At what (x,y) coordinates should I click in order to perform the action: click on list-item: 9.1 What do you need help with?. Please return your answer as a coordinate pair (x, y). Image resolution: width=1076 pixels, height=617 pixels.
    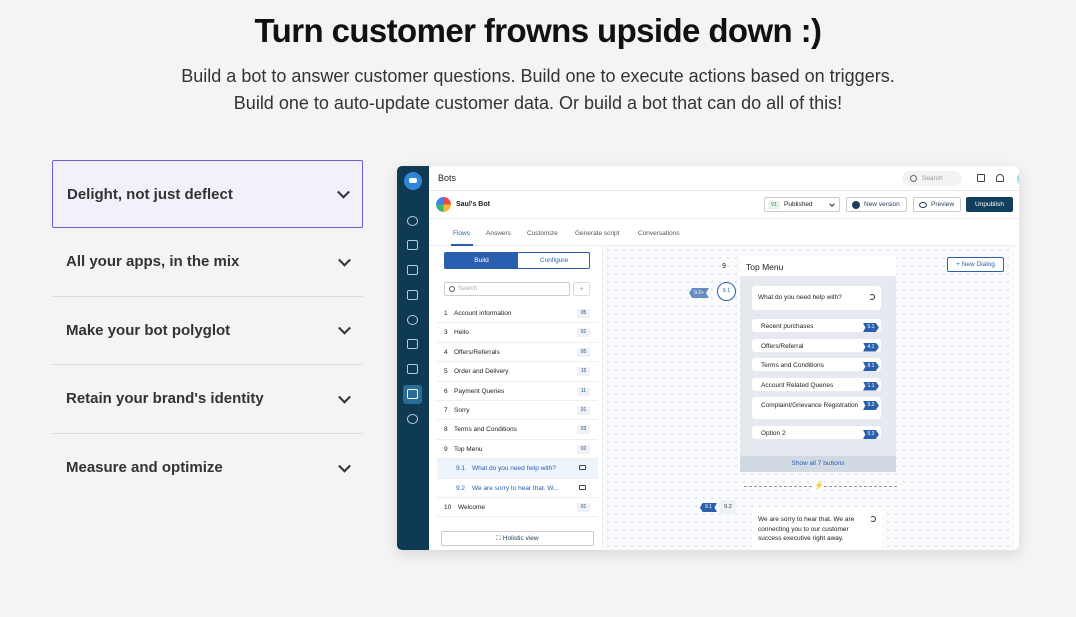
    Looking at the image, I should click on (517, 469).